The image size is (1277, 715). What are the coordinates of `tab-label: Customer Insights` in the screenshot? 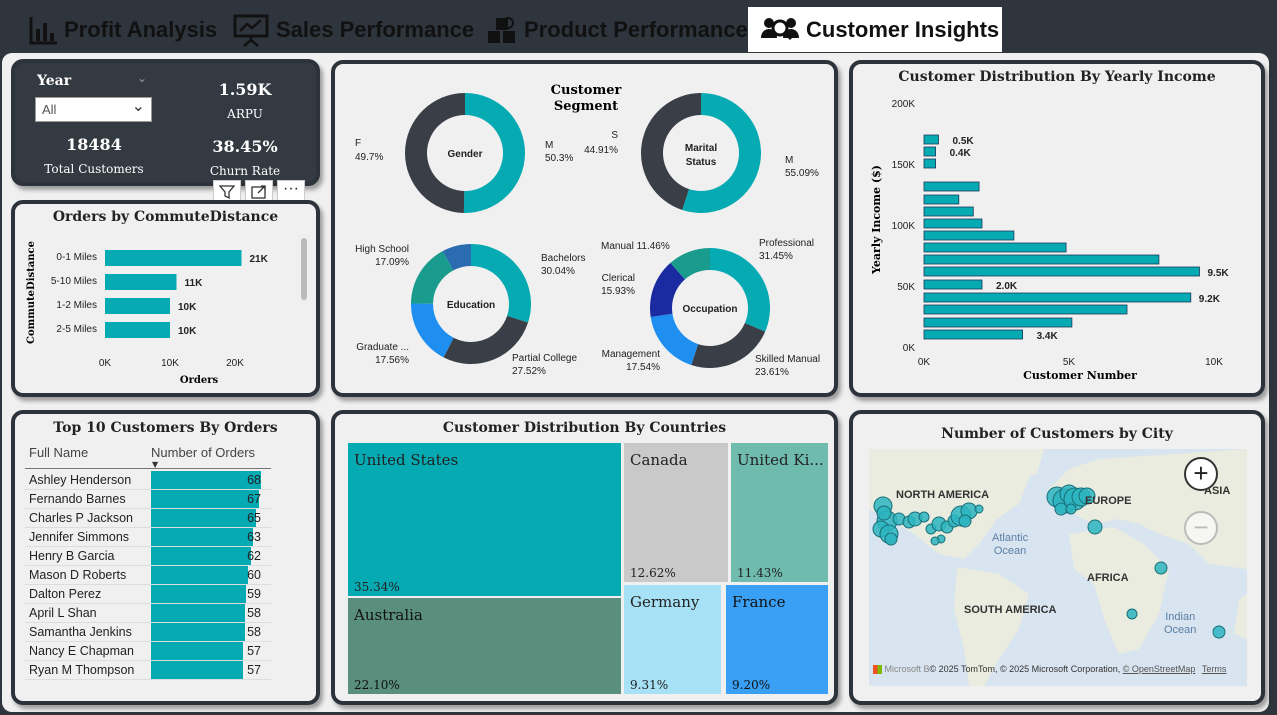 It's located at (903, 29).